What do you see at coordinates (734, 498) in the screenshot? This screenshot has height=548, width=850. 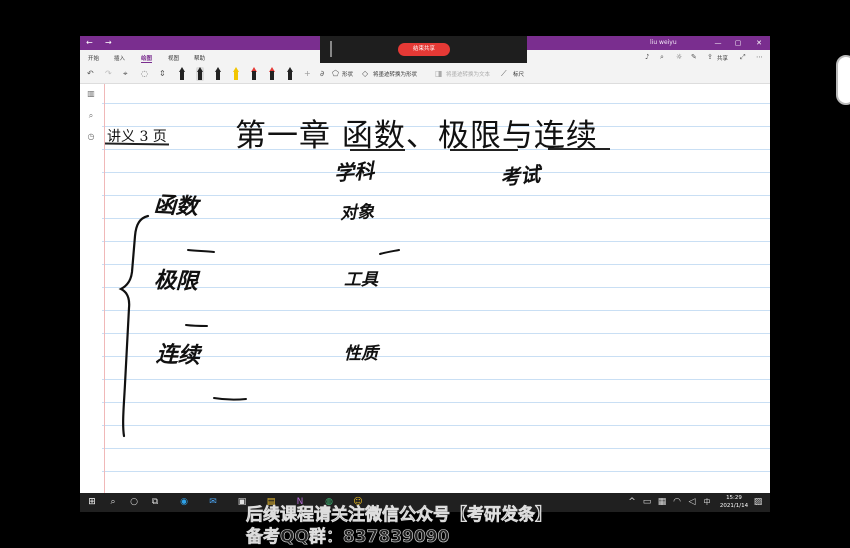 I see `clock-time: 15:29` at bounding box center [734, 498].